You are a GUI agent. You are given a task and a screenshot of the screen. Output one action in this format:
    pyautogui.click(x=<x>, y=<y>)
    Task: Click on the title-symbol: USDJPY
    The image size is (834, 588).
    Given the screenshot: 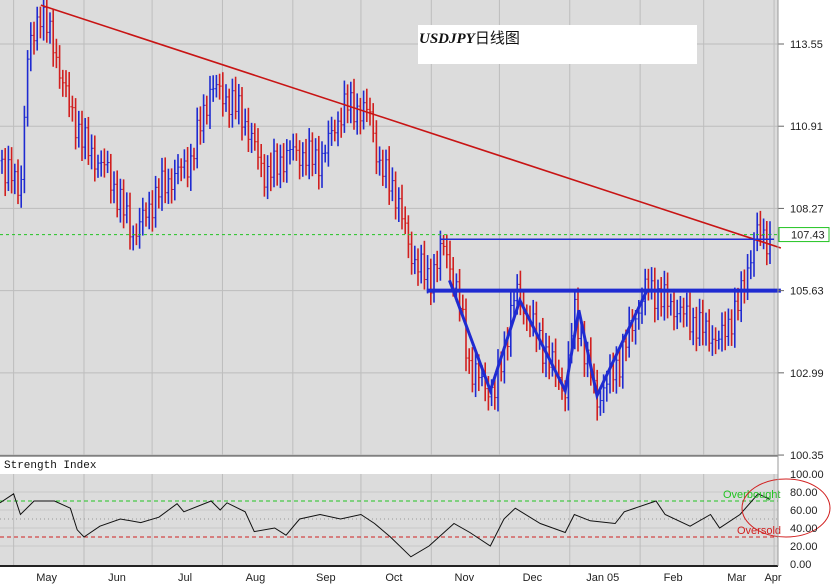 What is the action you would take?
    pyautogui.click(x=448, y=39)
    